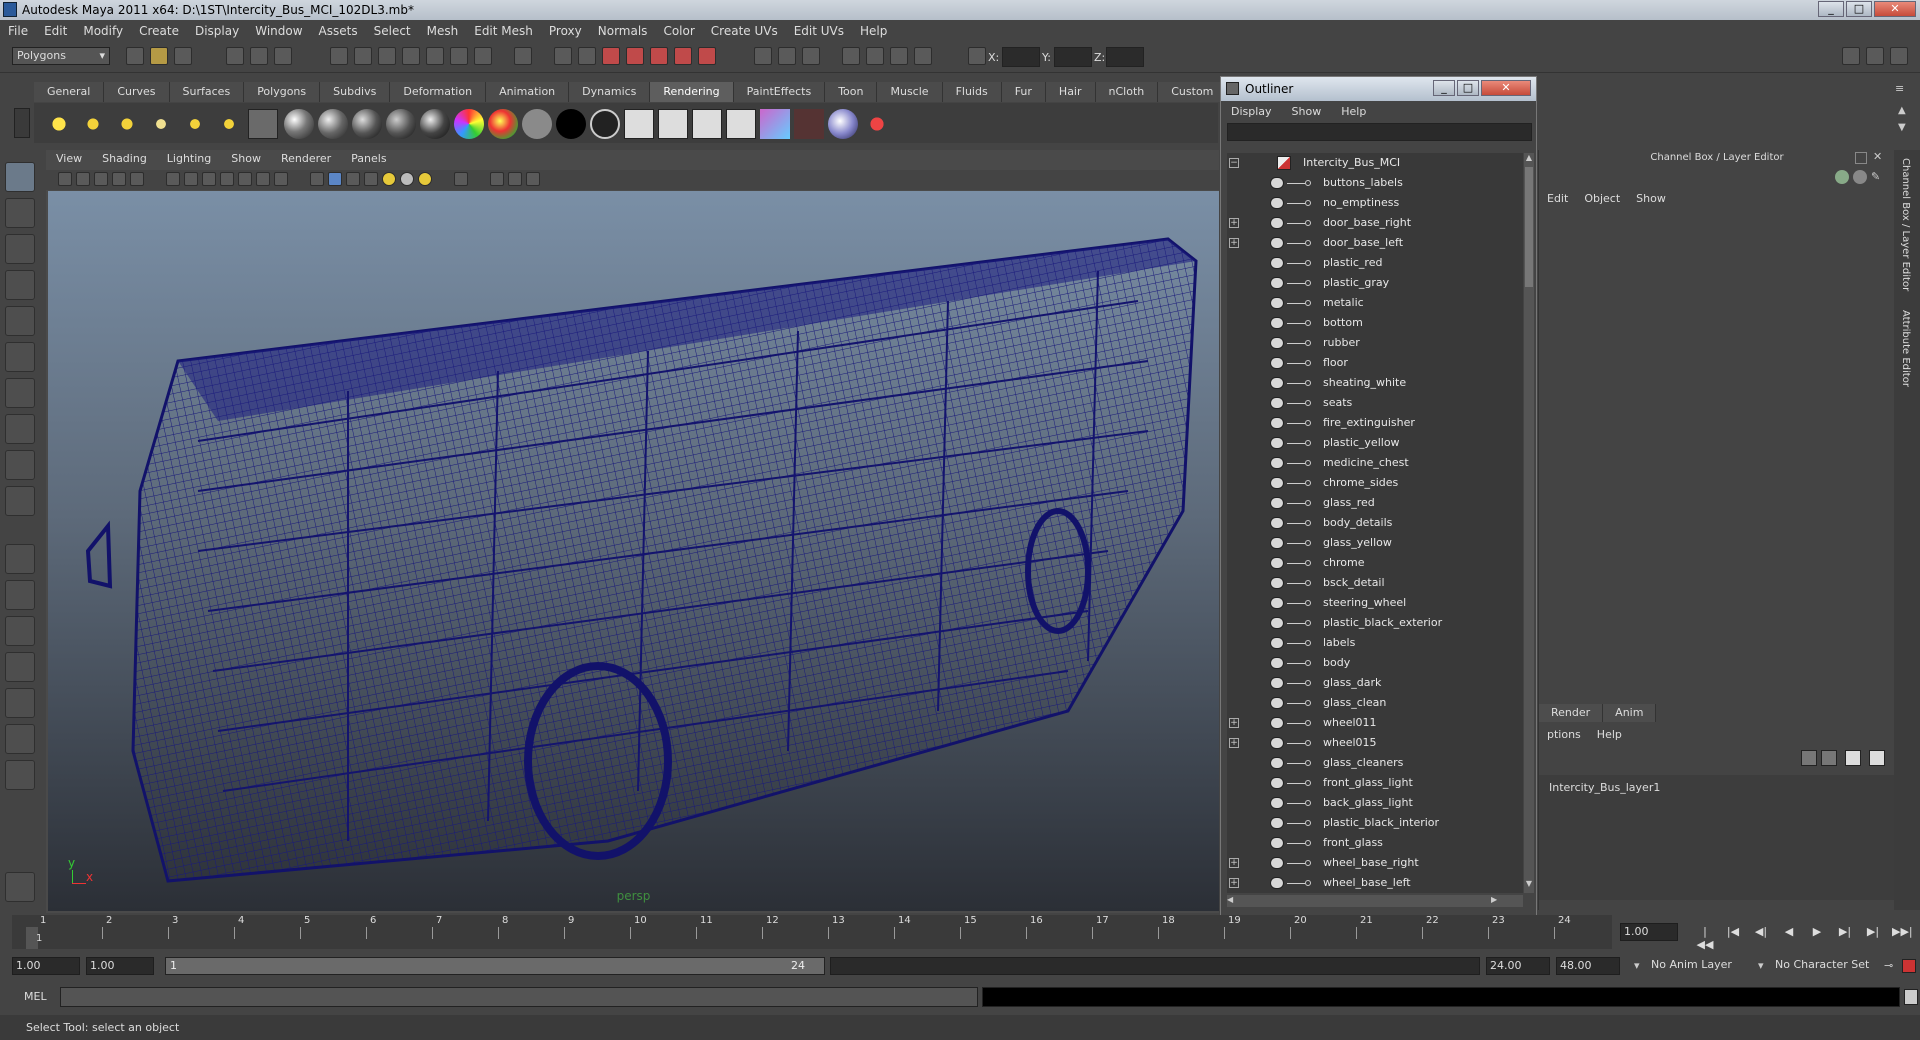 The height and width of the screenshot is (1040, 1920). I want to click on camera-select-icon, so click(65, 179).